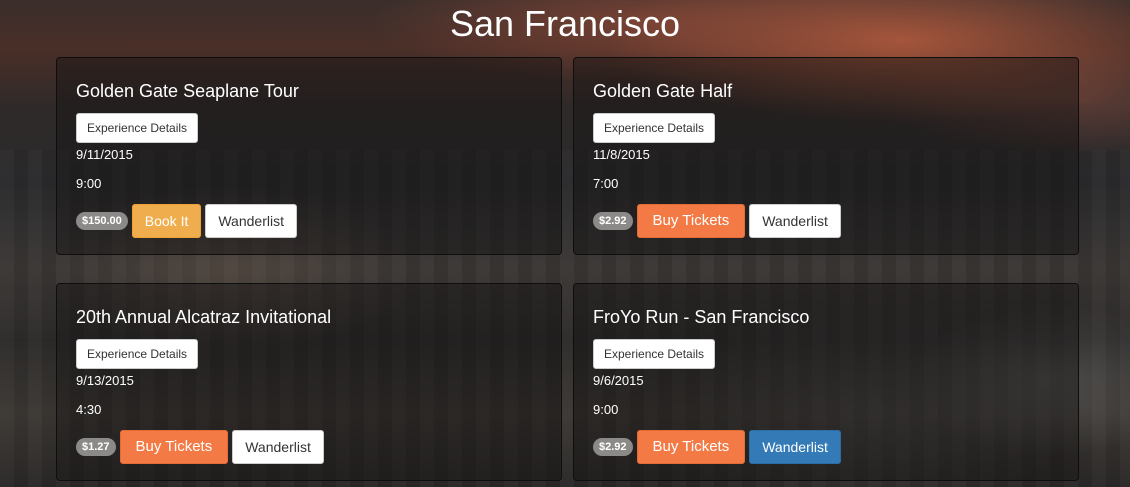  I want to click on event-date: 11/8/2015, so click(621, 154).